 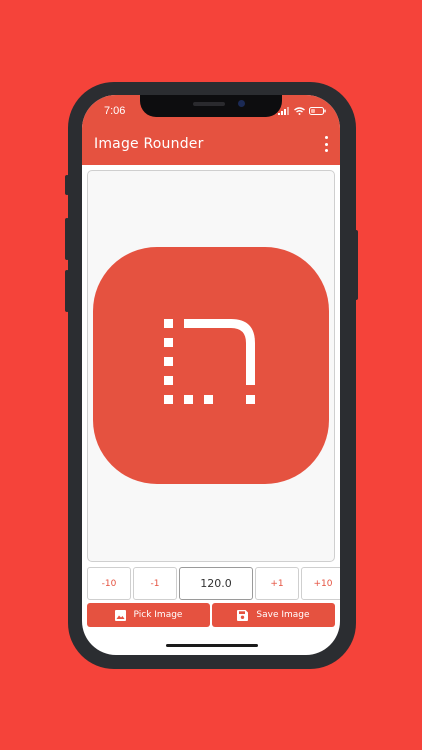 What do you see at coordinates (109, 583) in the screenshot?
I see `decrease-10-button: -10` at bounding box center [109, 583].